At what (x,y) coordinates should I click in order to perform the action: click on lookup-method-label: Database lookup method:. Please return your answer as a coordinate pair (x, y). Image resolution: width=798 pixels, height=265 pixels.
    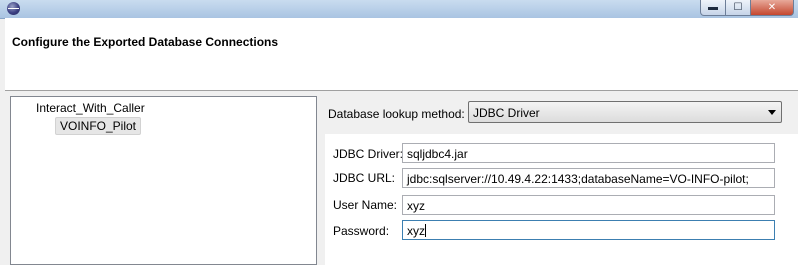
    Looking at the image, I should click on (396, 114).